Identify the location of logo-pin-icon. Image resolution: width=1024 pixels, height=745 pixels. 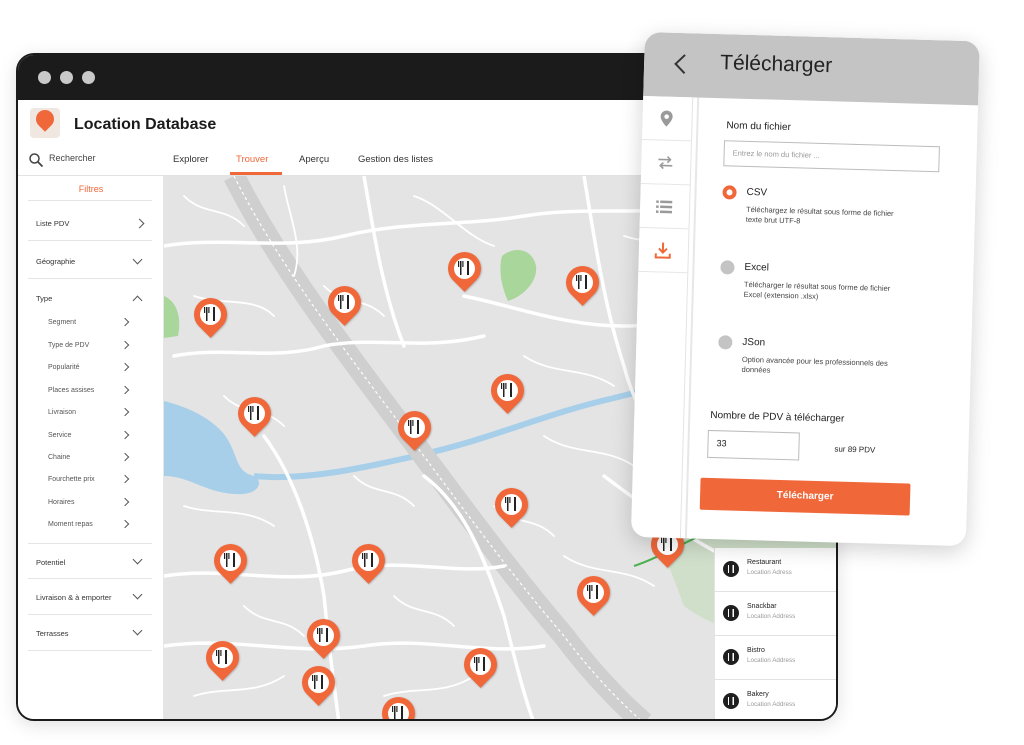
(45, 119).